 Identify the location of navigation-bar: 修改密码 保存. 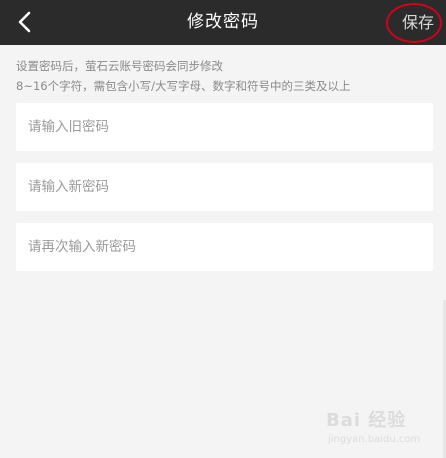
(223, 22).